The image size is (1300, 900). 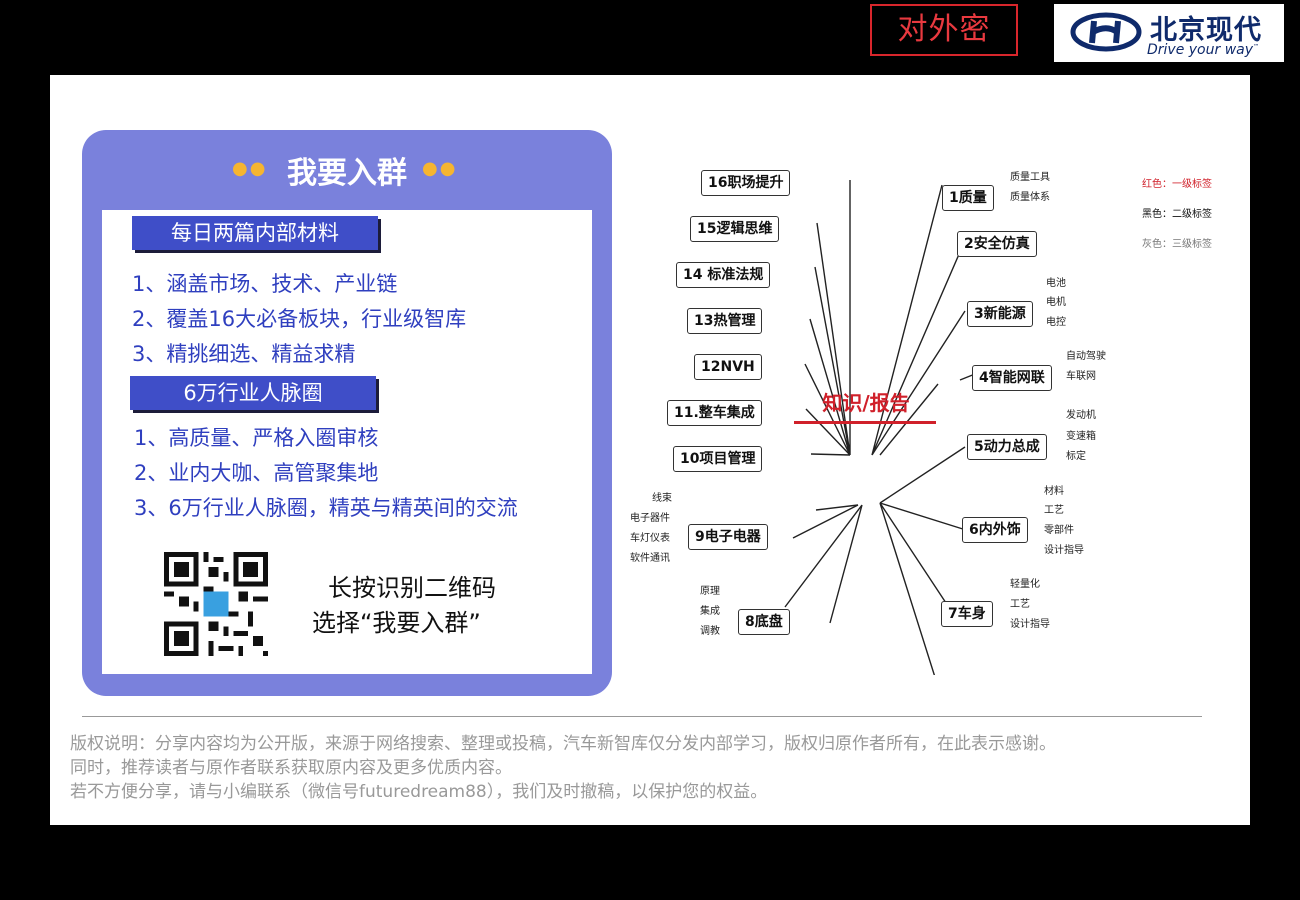 What do you see at coordinates (291, 768) in the screenshot?
I see `copyright-line: 同时，推荐读者与原作者联系获取原内容及更多优质内容。` at bounding box center [291, 768].